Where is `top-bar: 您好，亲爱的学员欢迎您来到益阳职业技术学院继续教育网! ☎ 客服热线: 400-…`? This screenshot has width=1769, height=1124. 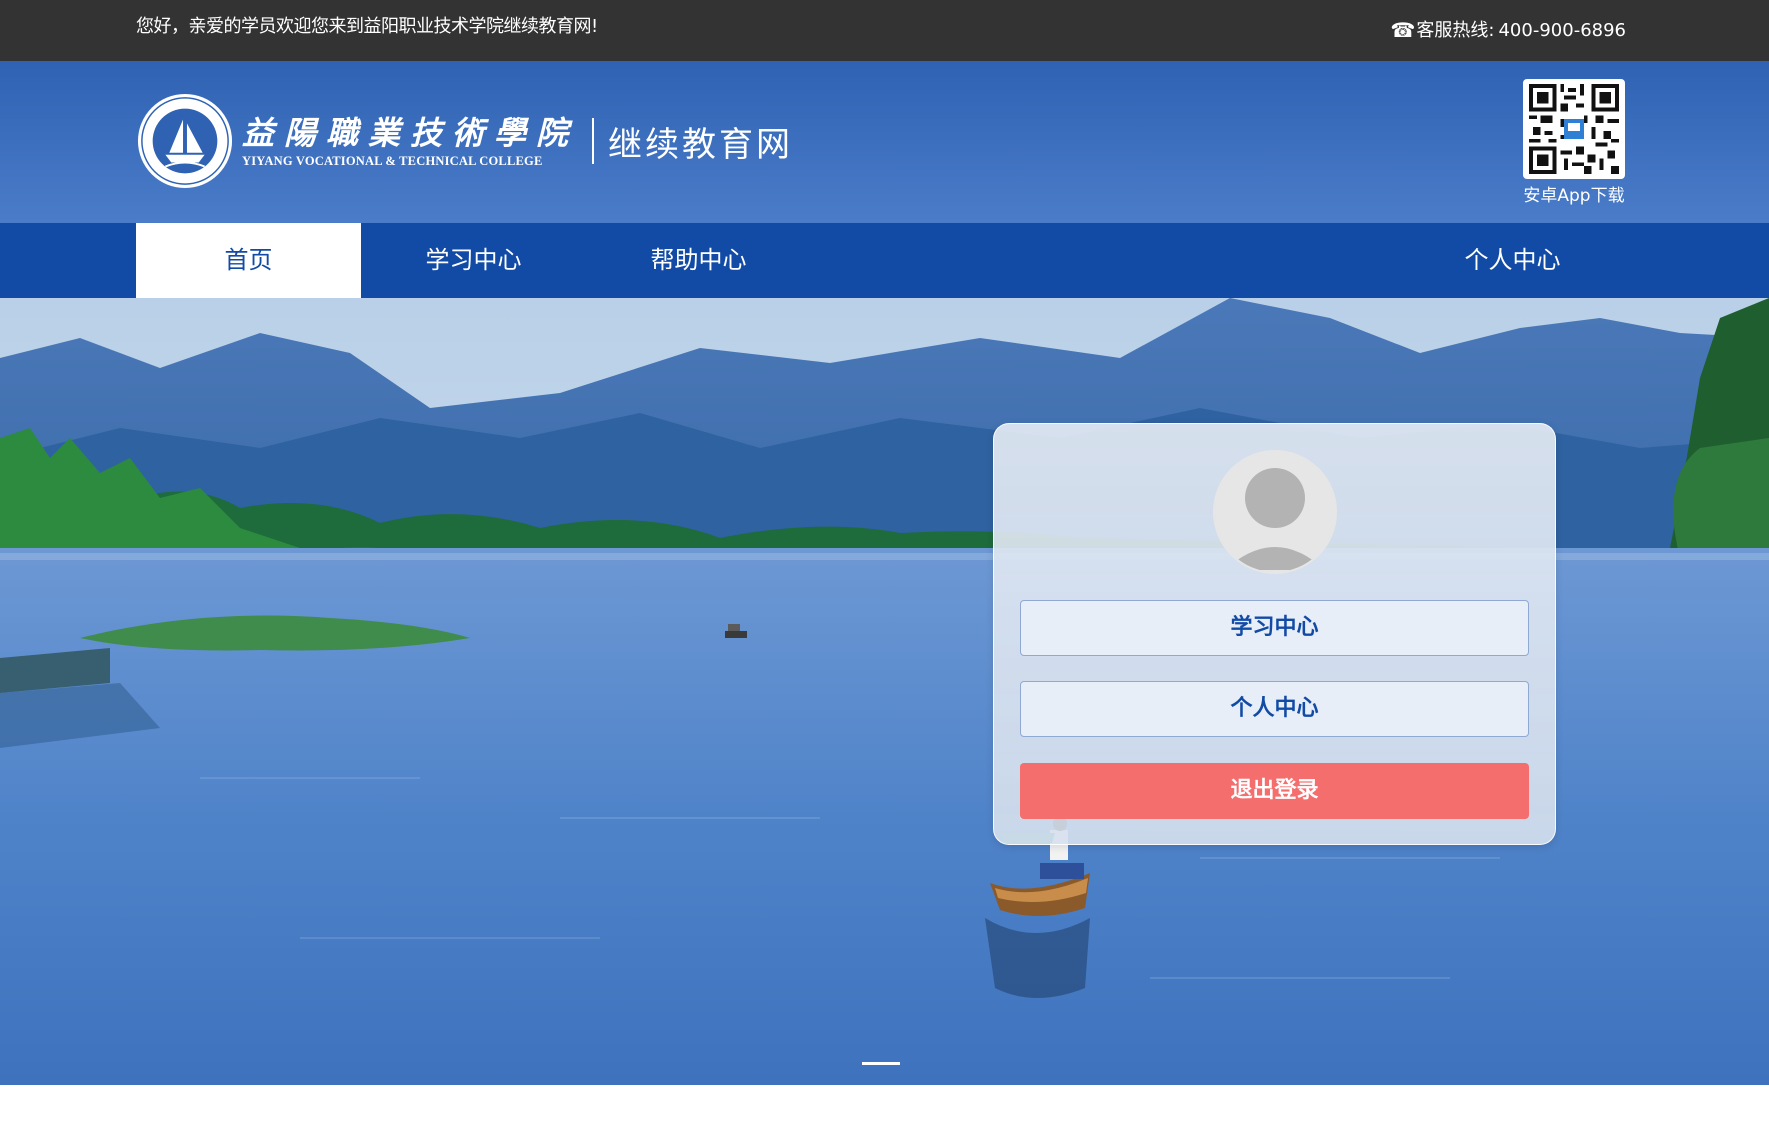
top-bar: 您好，亲爱的学员欢迎您来到益阳职业技术学院继续教育网! ☎ 客服热线: 400-… is located at coordinates (884, 30).